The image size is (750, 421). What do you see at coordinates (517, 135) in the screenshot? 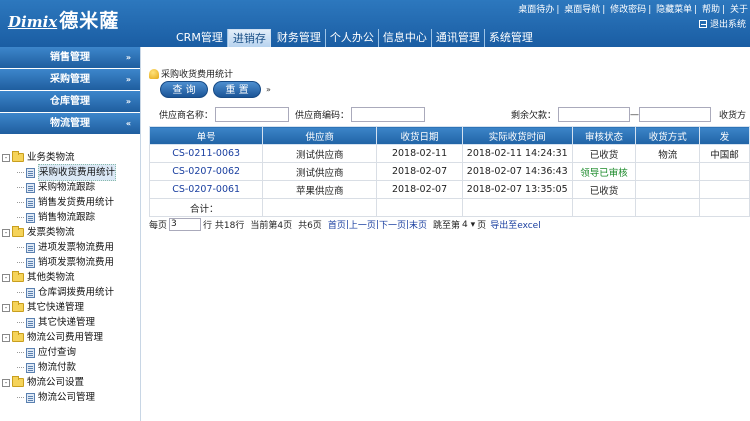
I see `col-header-actual: 实际收货时间` at bounding box center [517, 135].